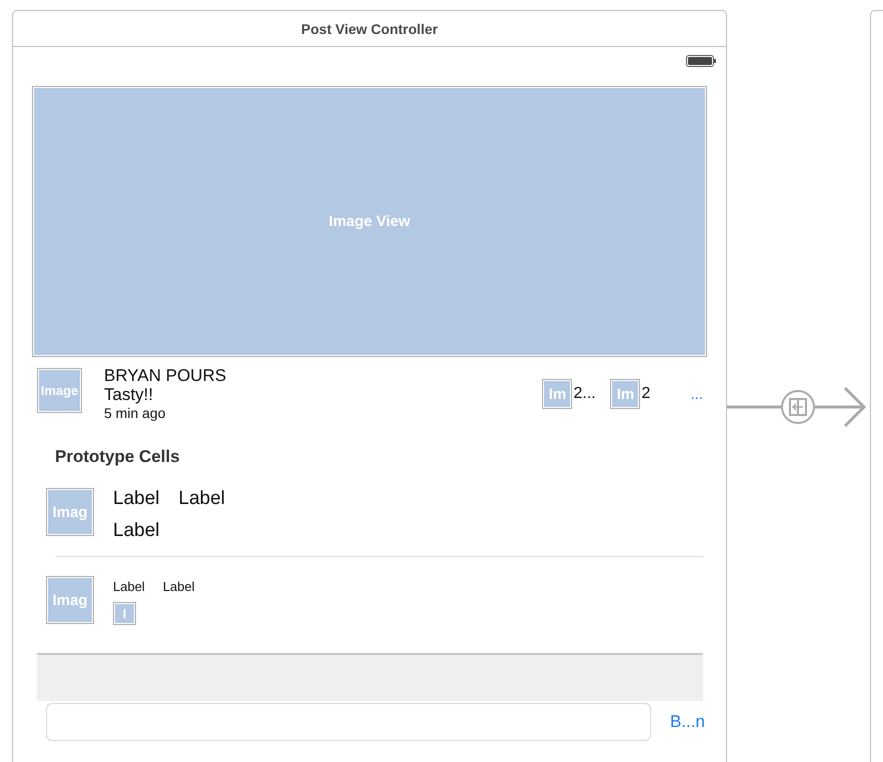  What do you see at coordinates (59, 390) in the screenshot?
I see `placeholder-label: Image` at bounding box center [59, 390].